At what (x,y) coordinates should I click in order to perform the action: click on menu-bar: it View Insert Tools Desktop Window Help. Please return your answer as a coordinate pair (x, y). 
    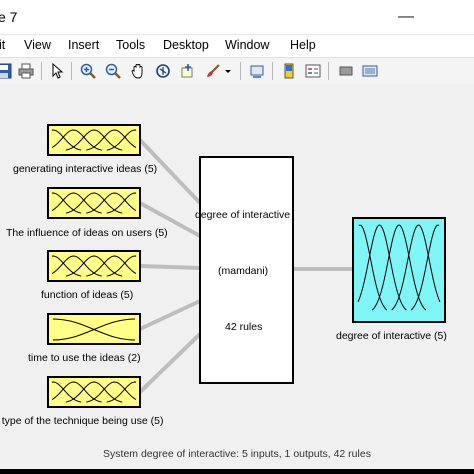
    Looking at the image, I should click on (237, 46).